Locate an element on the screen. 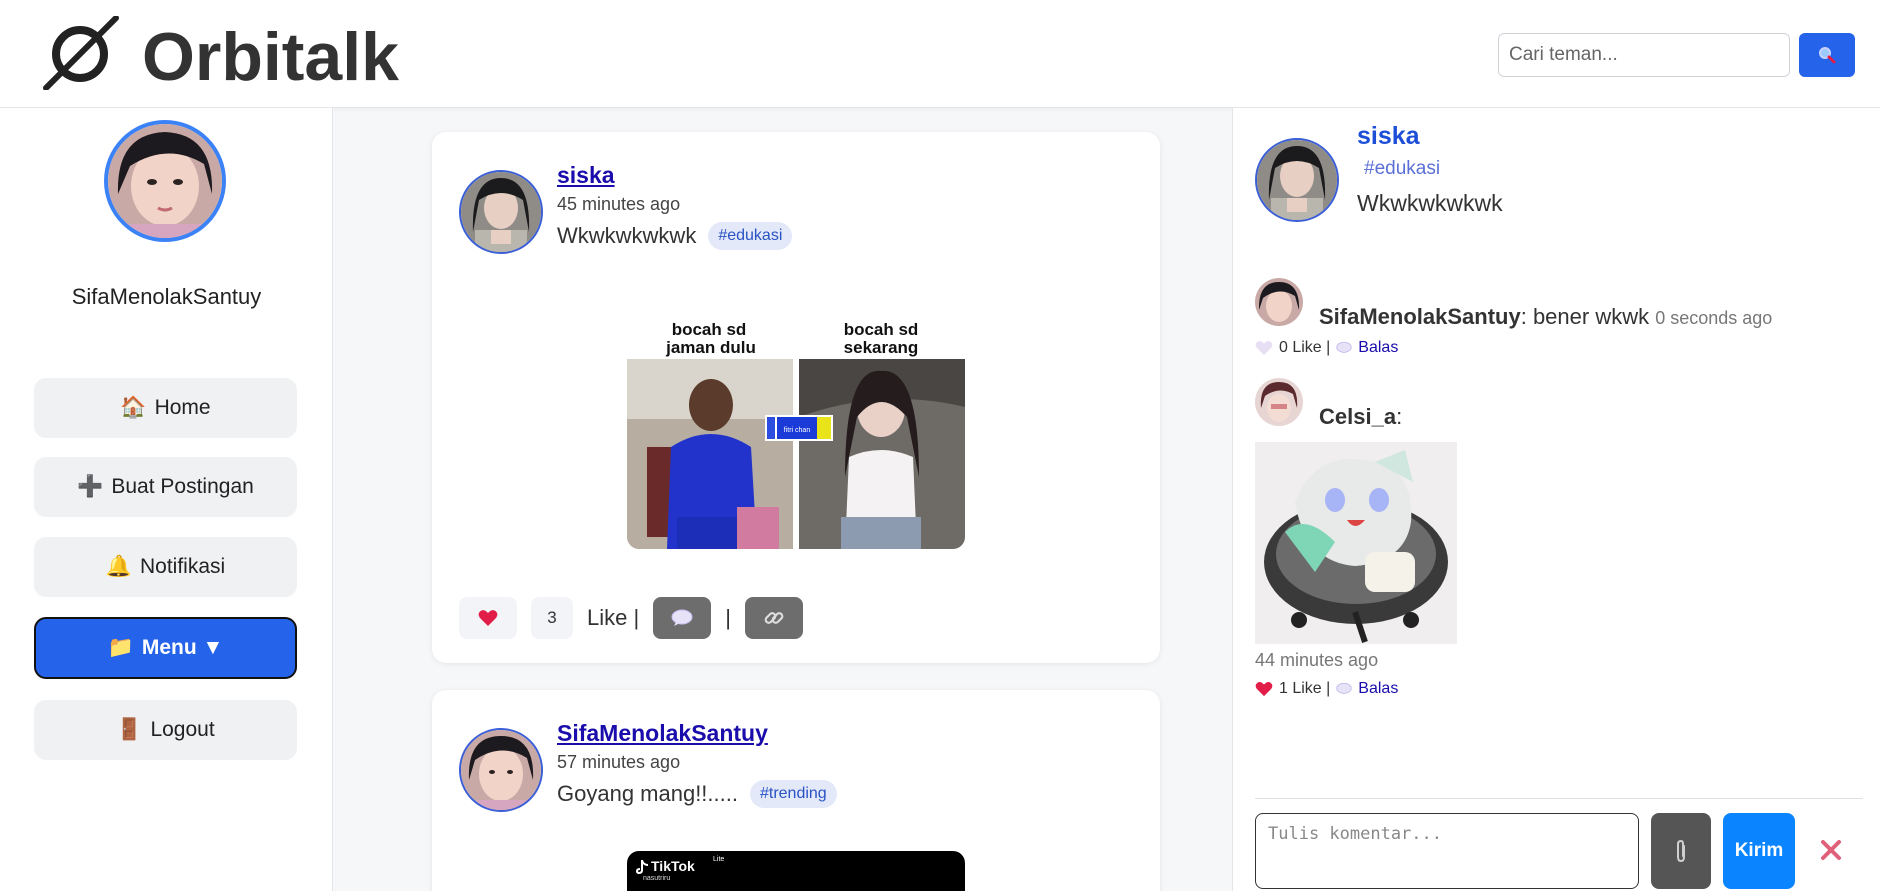 This screenshot has width=1880, height=891. post-actions: 3 Like | | is located at coordinates (631, 618).